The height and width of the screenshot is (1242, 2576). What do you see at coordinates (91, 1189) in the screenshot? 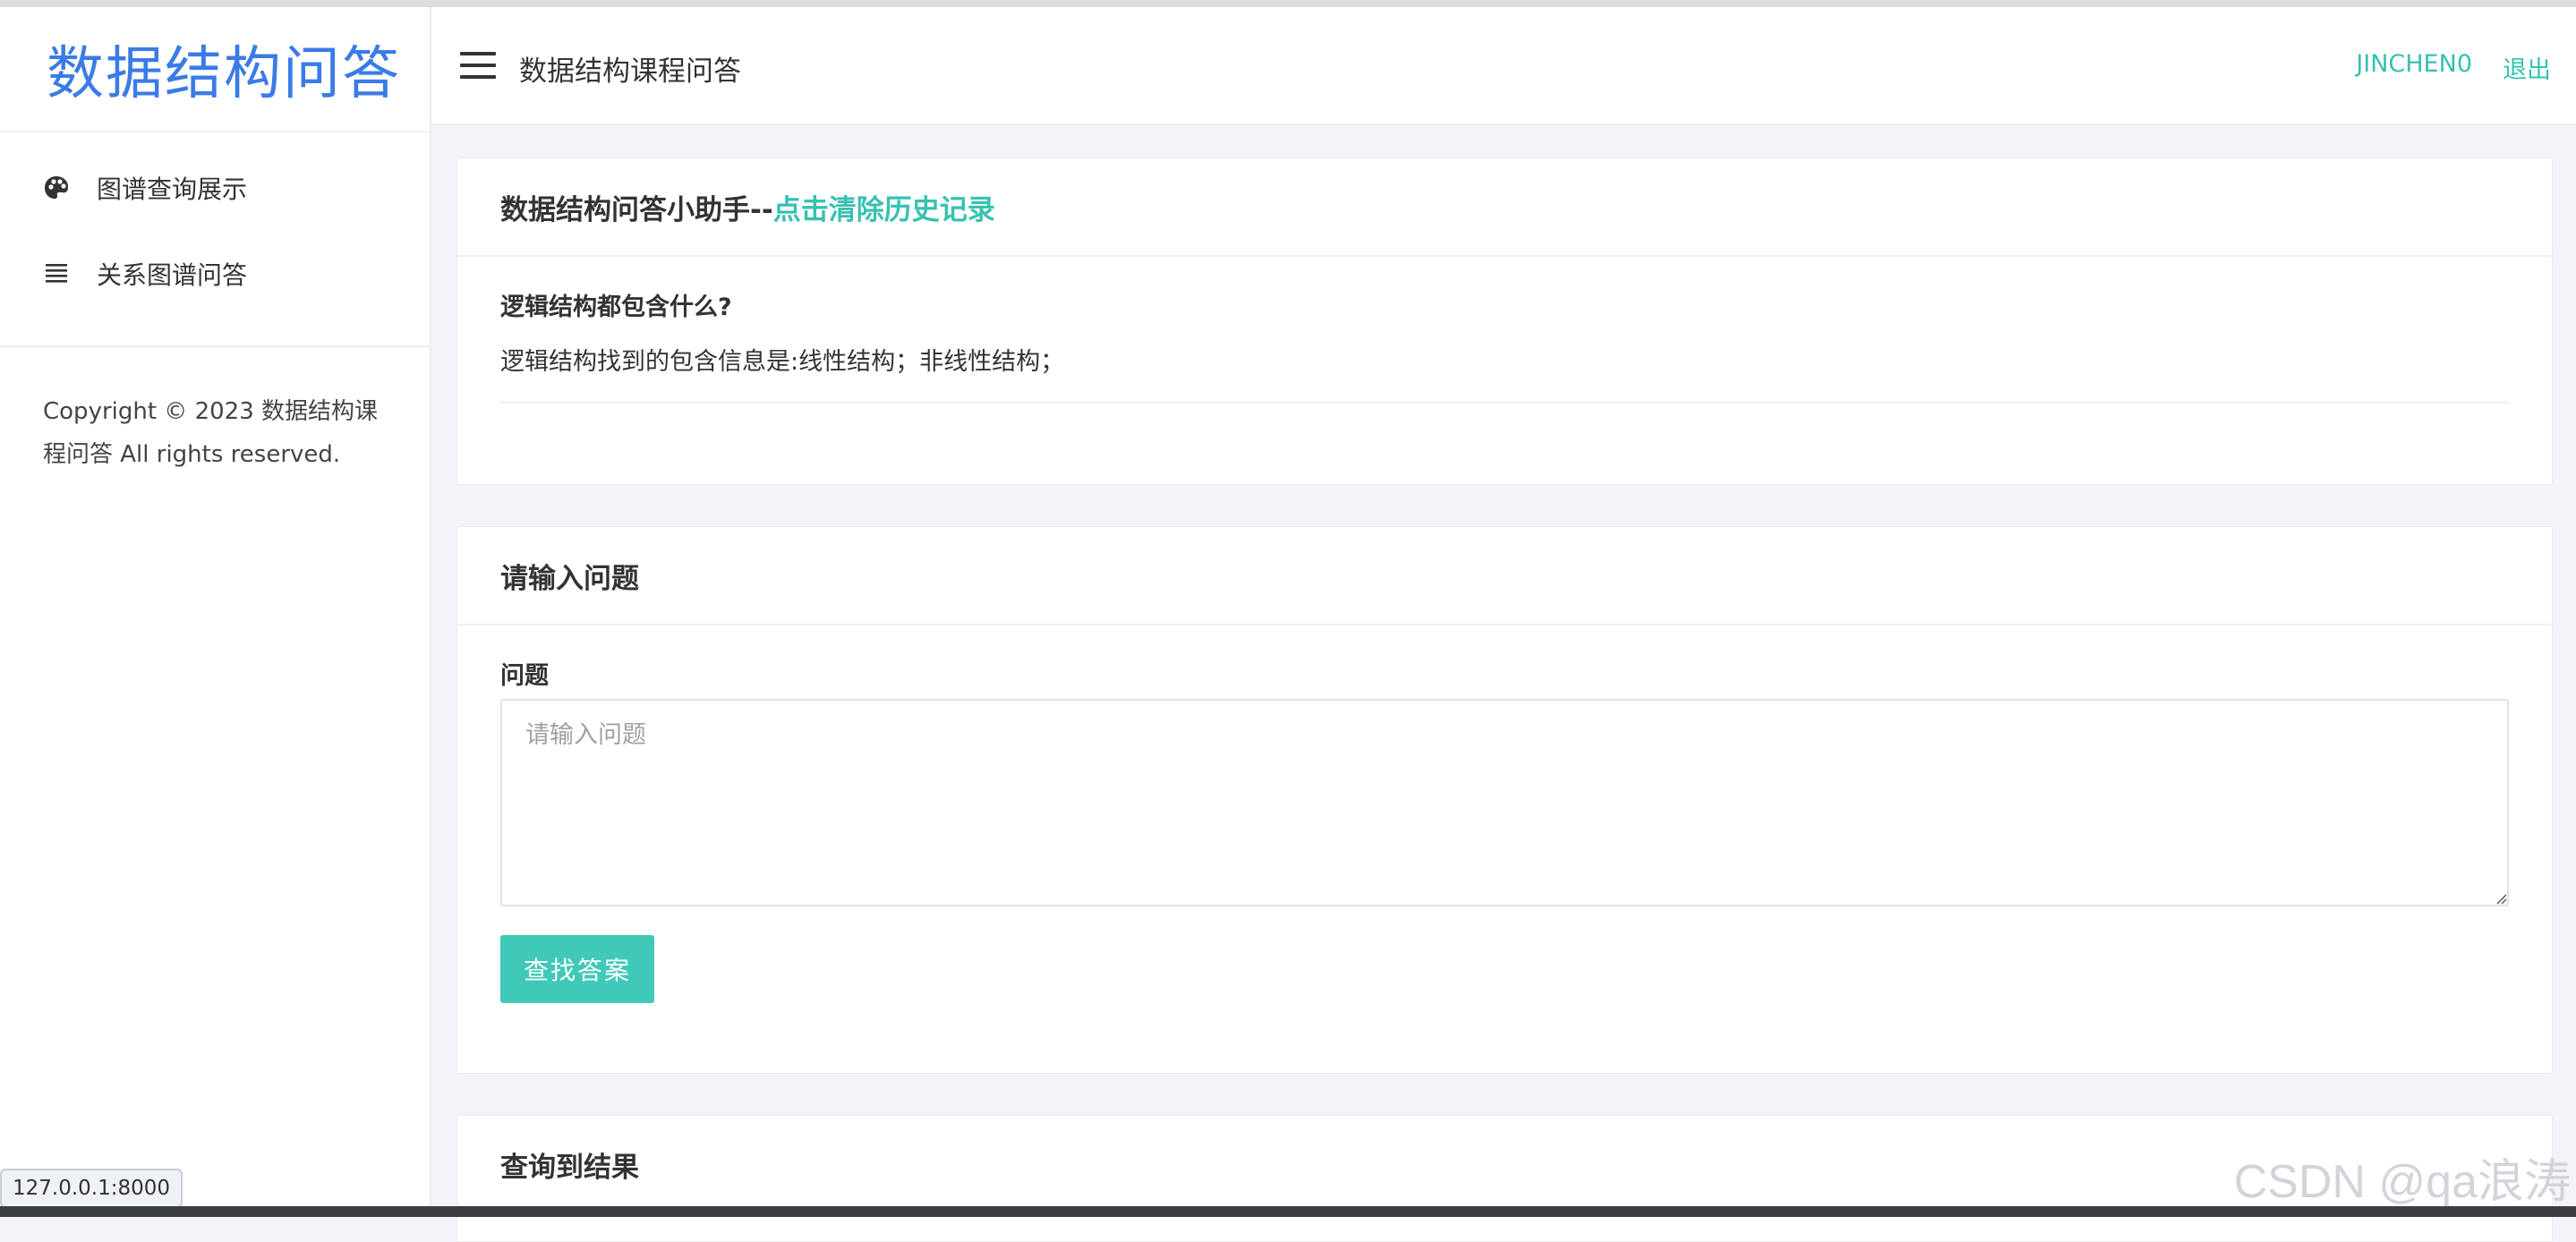
I see `status-bar-url: 127.0.0.1:8000` at bounding box center [91, 1189].